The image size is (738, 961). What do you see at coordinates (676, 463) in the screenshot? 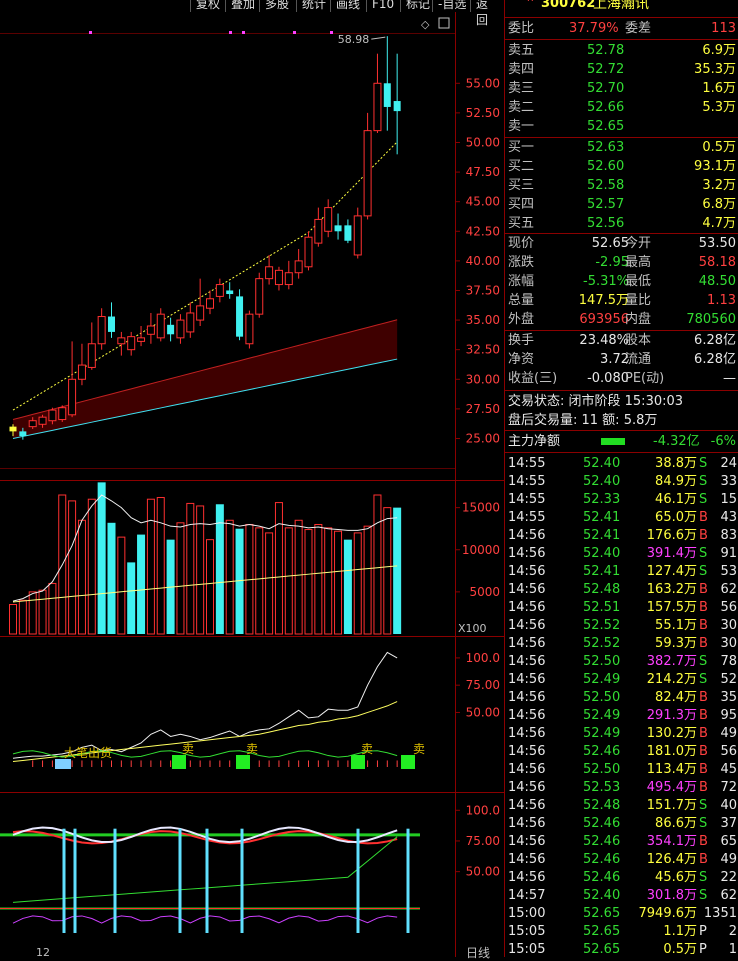
I see `tick-amount: 38.8万` at bounding box center [676, 463].